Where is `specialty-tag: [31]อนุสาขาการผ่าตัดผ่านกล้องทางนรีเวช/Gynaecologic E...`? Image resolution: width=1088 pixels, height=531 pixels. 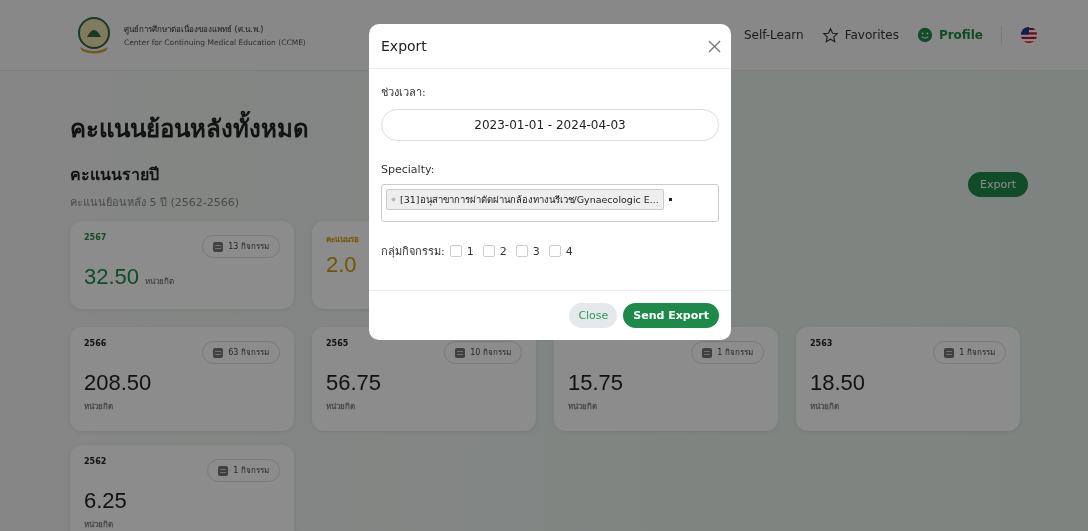 specialty-tag: [31]อนุสาขาการผ่าตัดผ่านกล้องทางนรีเวช/Gynaecologic E... is located at coordinates (525, 199).